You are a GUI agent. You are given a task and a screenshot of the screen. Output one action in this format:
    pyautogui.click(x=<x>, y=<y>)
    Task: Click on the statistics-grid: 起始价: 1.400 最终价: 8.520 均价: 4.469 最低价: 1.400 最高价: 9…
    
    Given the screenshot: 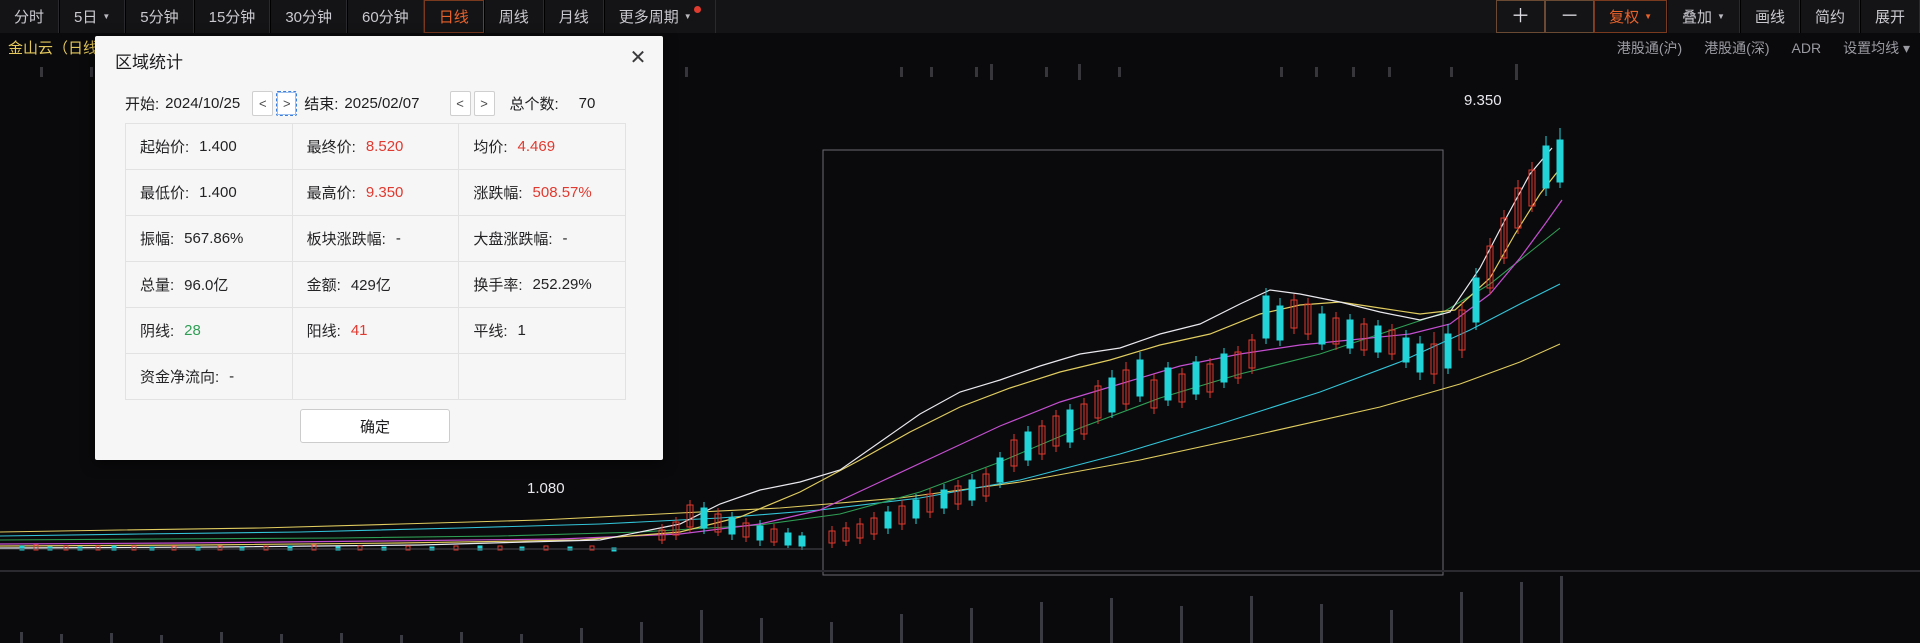 What is the action you would take?
    pyautogui.click(x=376, y=261)
    